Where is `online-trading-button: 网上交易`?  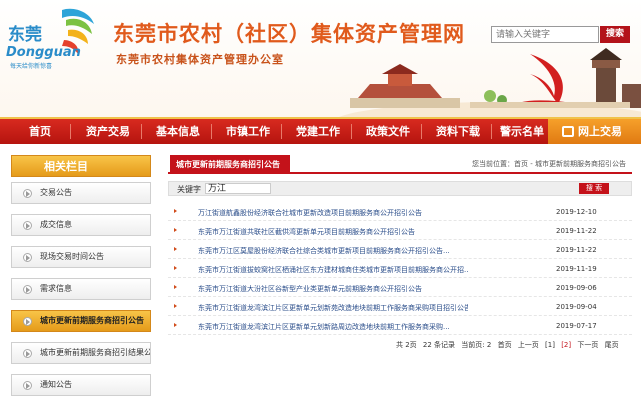
online-trading-button: 网上交易 is located at coordinates (594, 131).